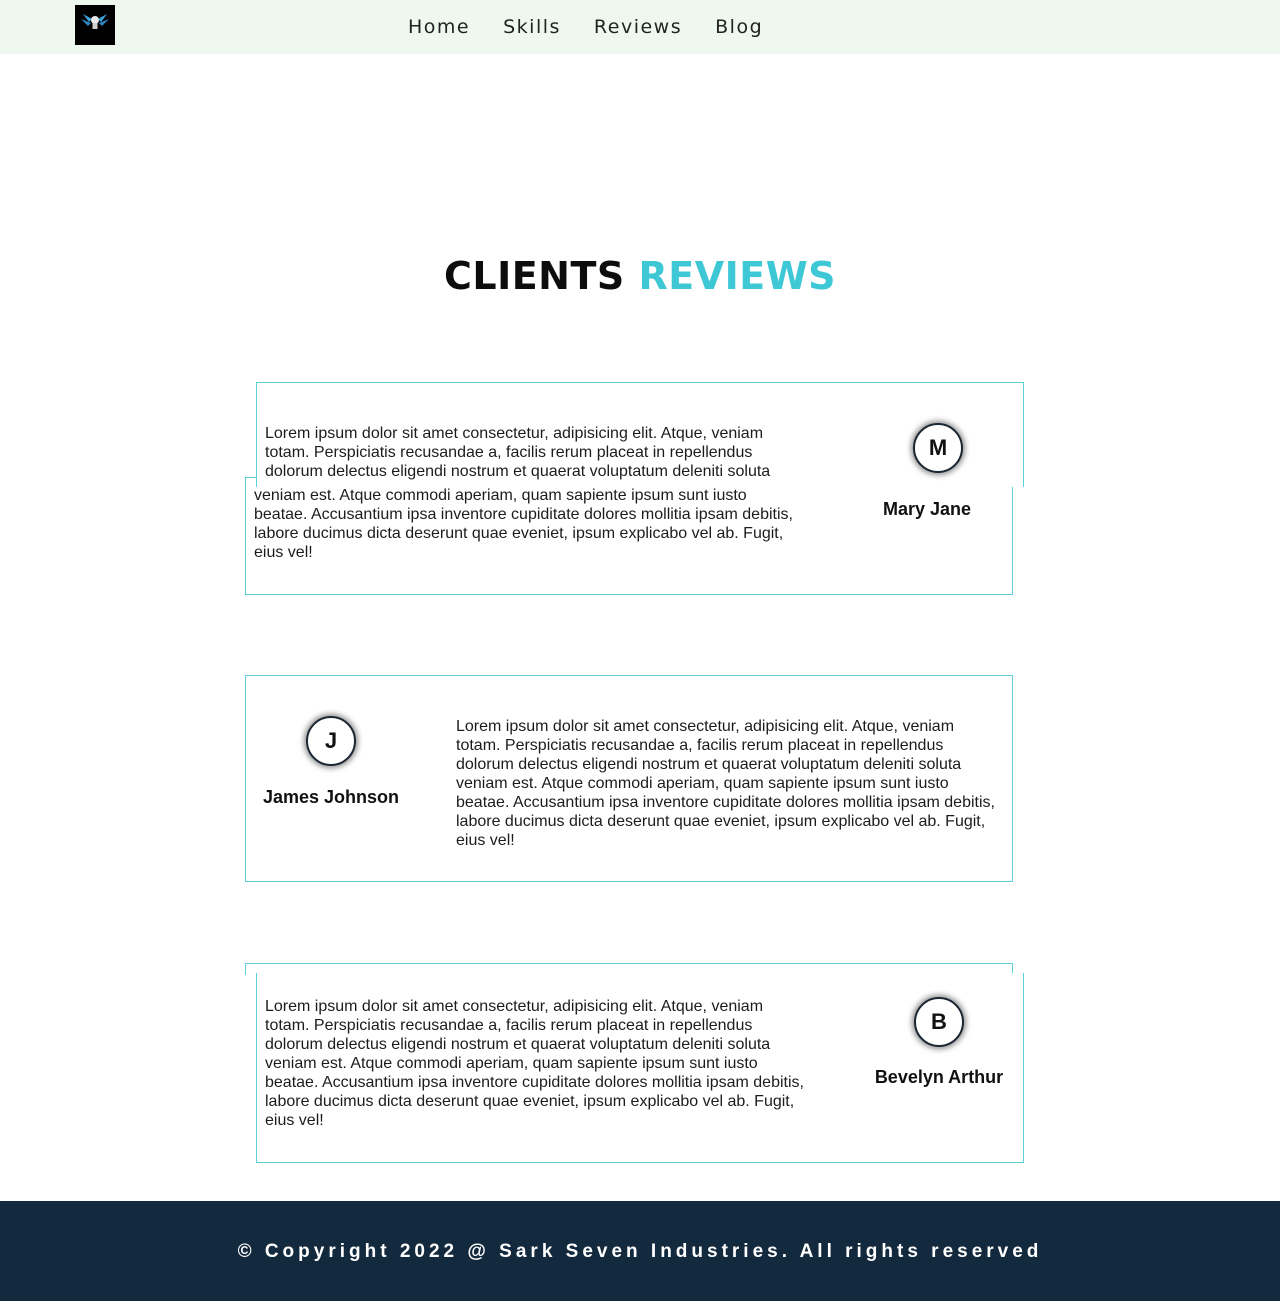 This screenshot has height=1301, width=1280. I want to click on main-nav: Home Skills Reviews Blog, so click(585, 27).